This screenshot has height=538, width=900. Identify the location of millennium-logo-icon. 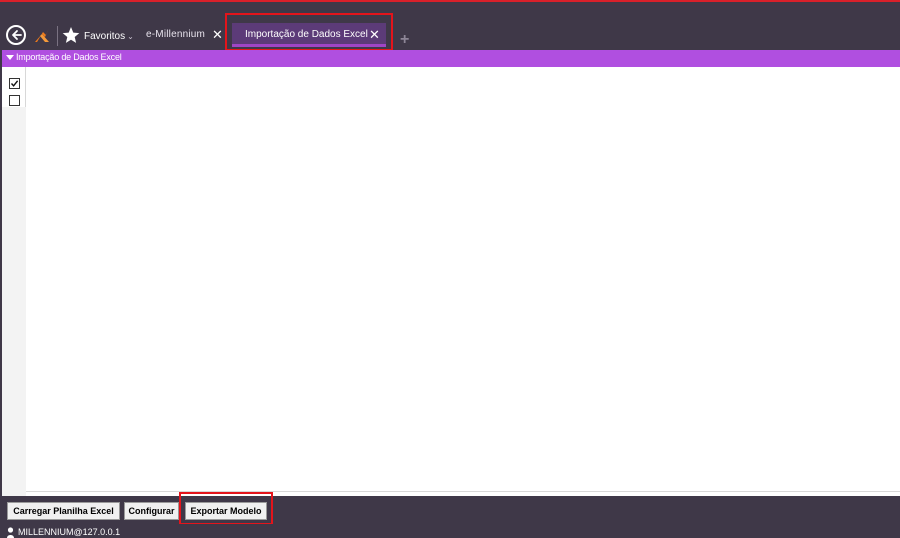
(42, 35).